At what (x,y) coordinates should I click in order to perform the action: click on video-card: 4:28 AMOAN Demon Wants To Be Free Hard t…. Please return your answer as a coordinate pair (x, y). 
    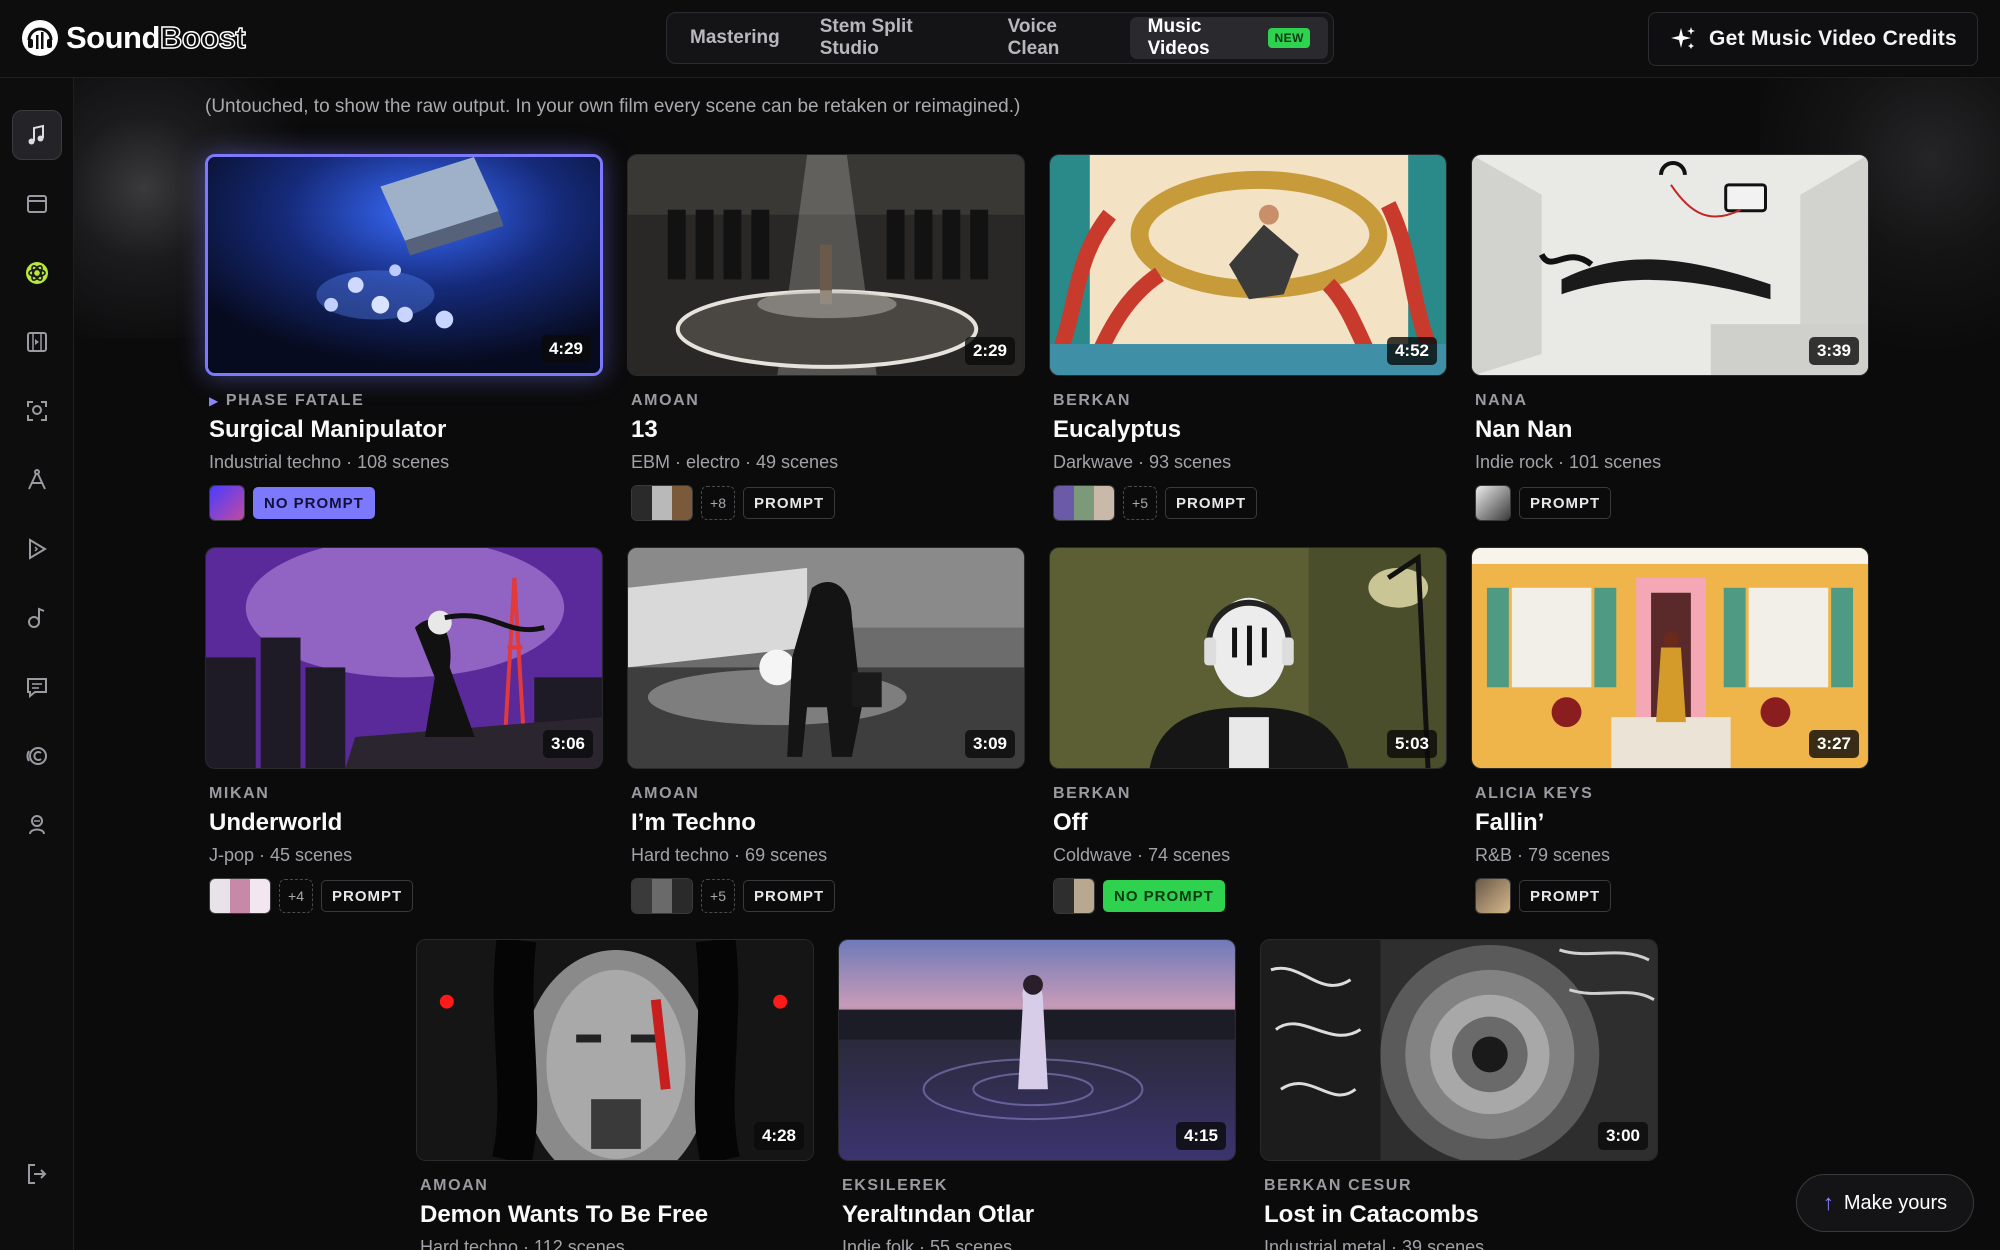
    Looking at the image, I should click on (615, 1094).